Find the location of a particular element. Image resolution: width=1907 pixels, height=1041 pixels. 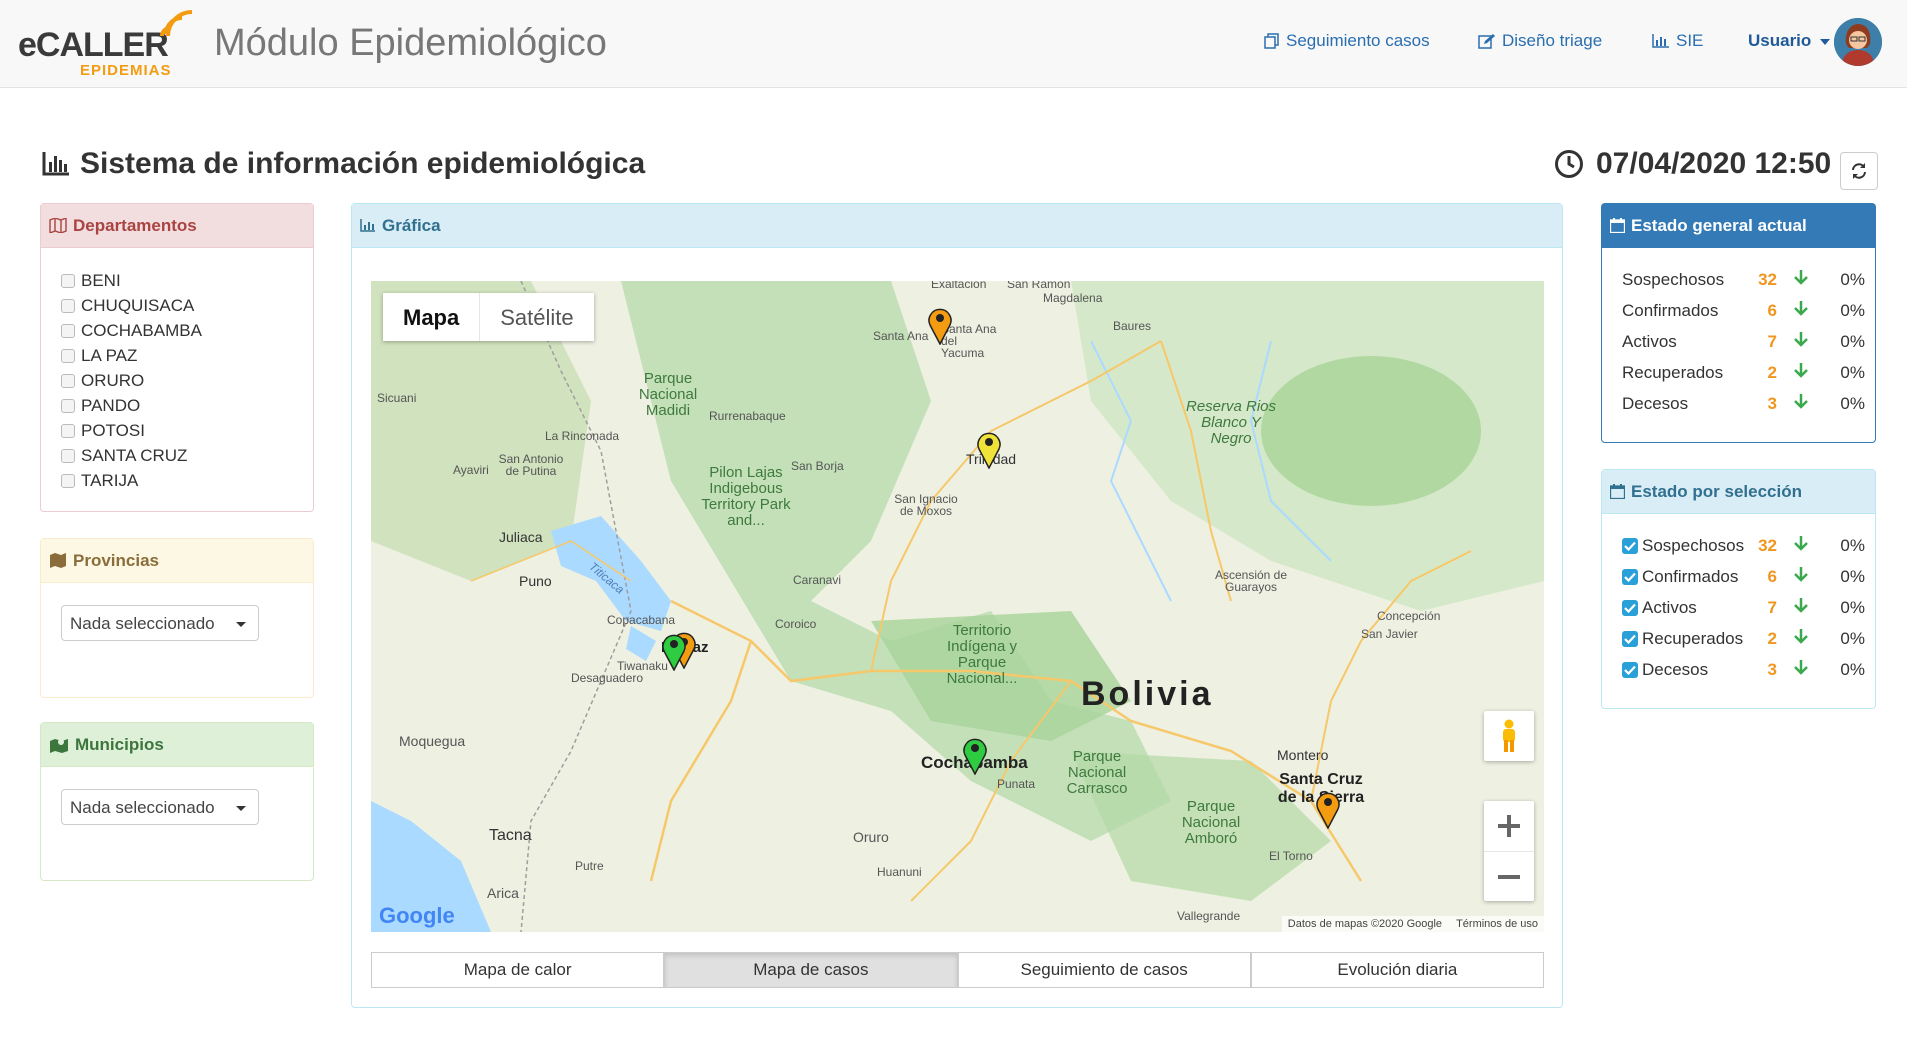

tab-seguimiento-de-casos: Seguimiento de casos is located at coordinates (1104, 970).